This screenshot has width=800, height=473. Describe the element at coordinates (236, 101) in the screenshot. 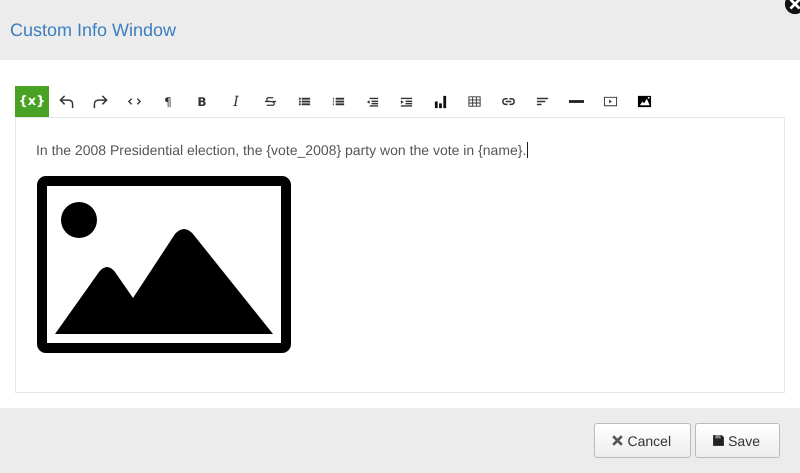

I see `format-button: I` at that location.